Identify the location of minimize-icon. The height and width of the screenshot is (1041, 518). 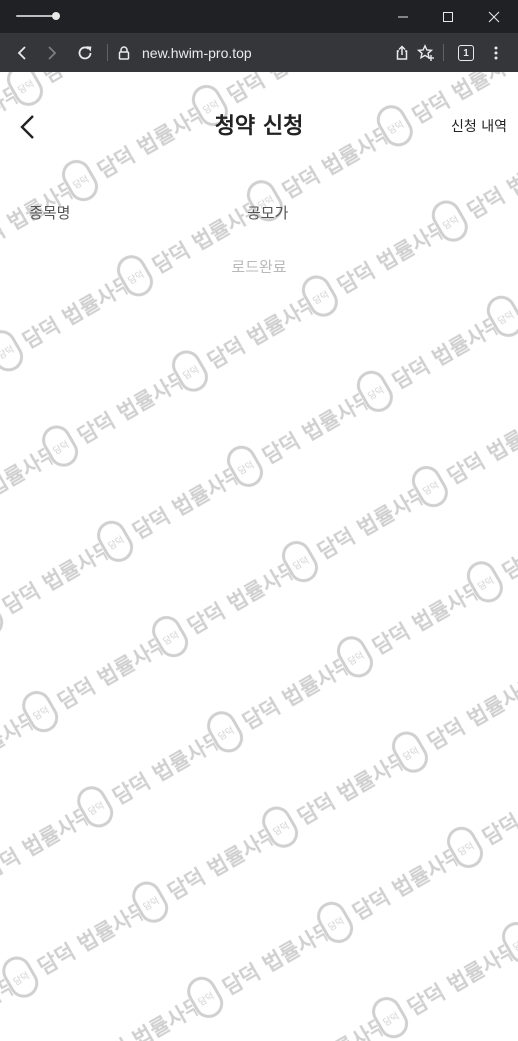
(403, 16).